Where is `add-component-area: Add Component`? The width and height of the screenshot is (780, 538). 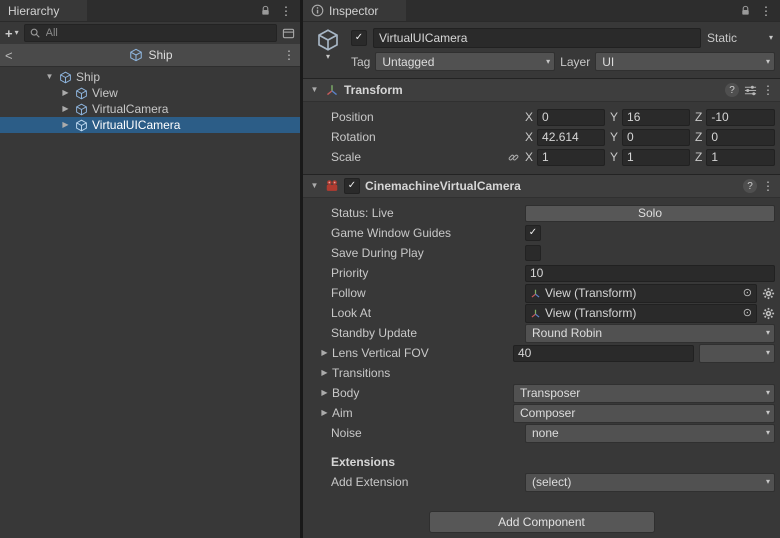
add-component-area: Add Component is located at coordinates (541, 522).